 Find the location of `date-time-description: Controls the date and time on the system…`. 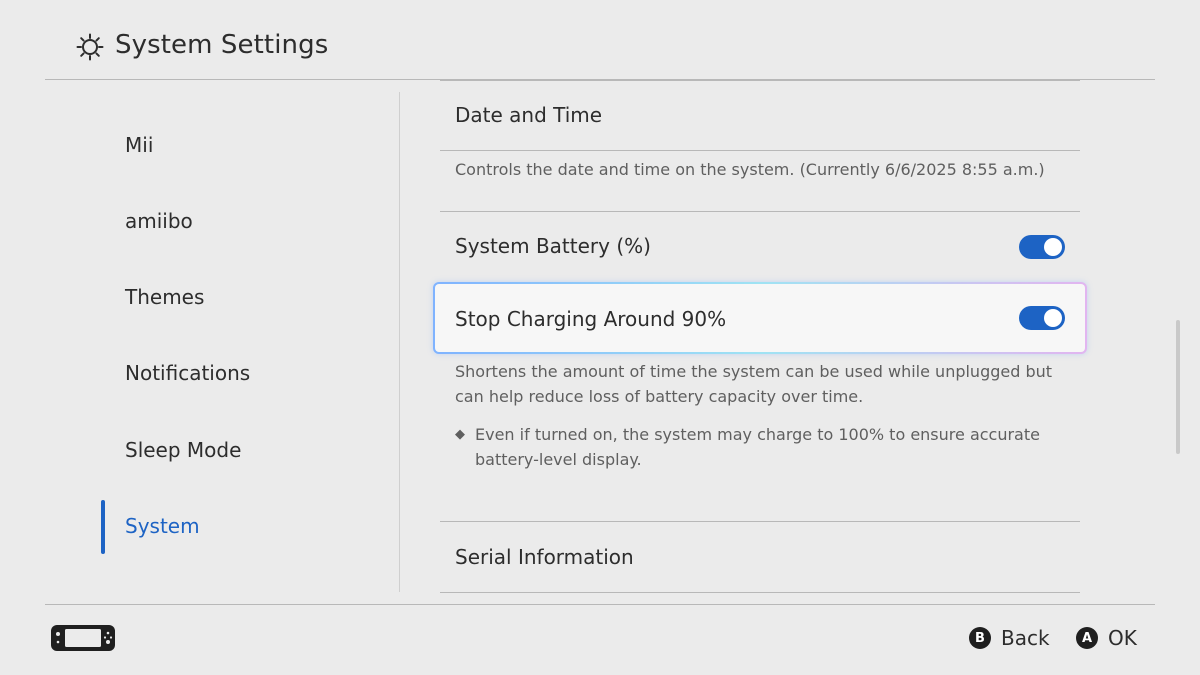

date-time-description: Controls the date and time on the system… is located at coordinates (750, 169).